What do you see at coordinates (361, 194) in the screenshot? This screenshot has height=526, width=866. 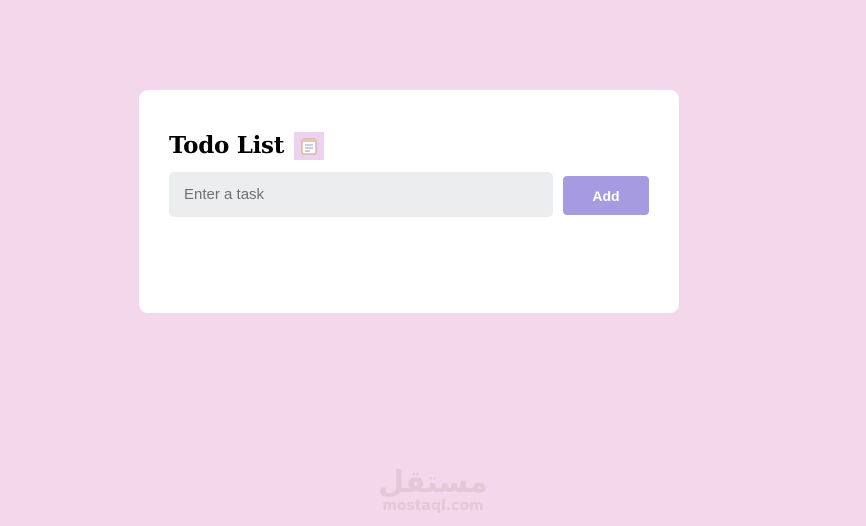 I see `task-input` at bounding box center [361, 194].